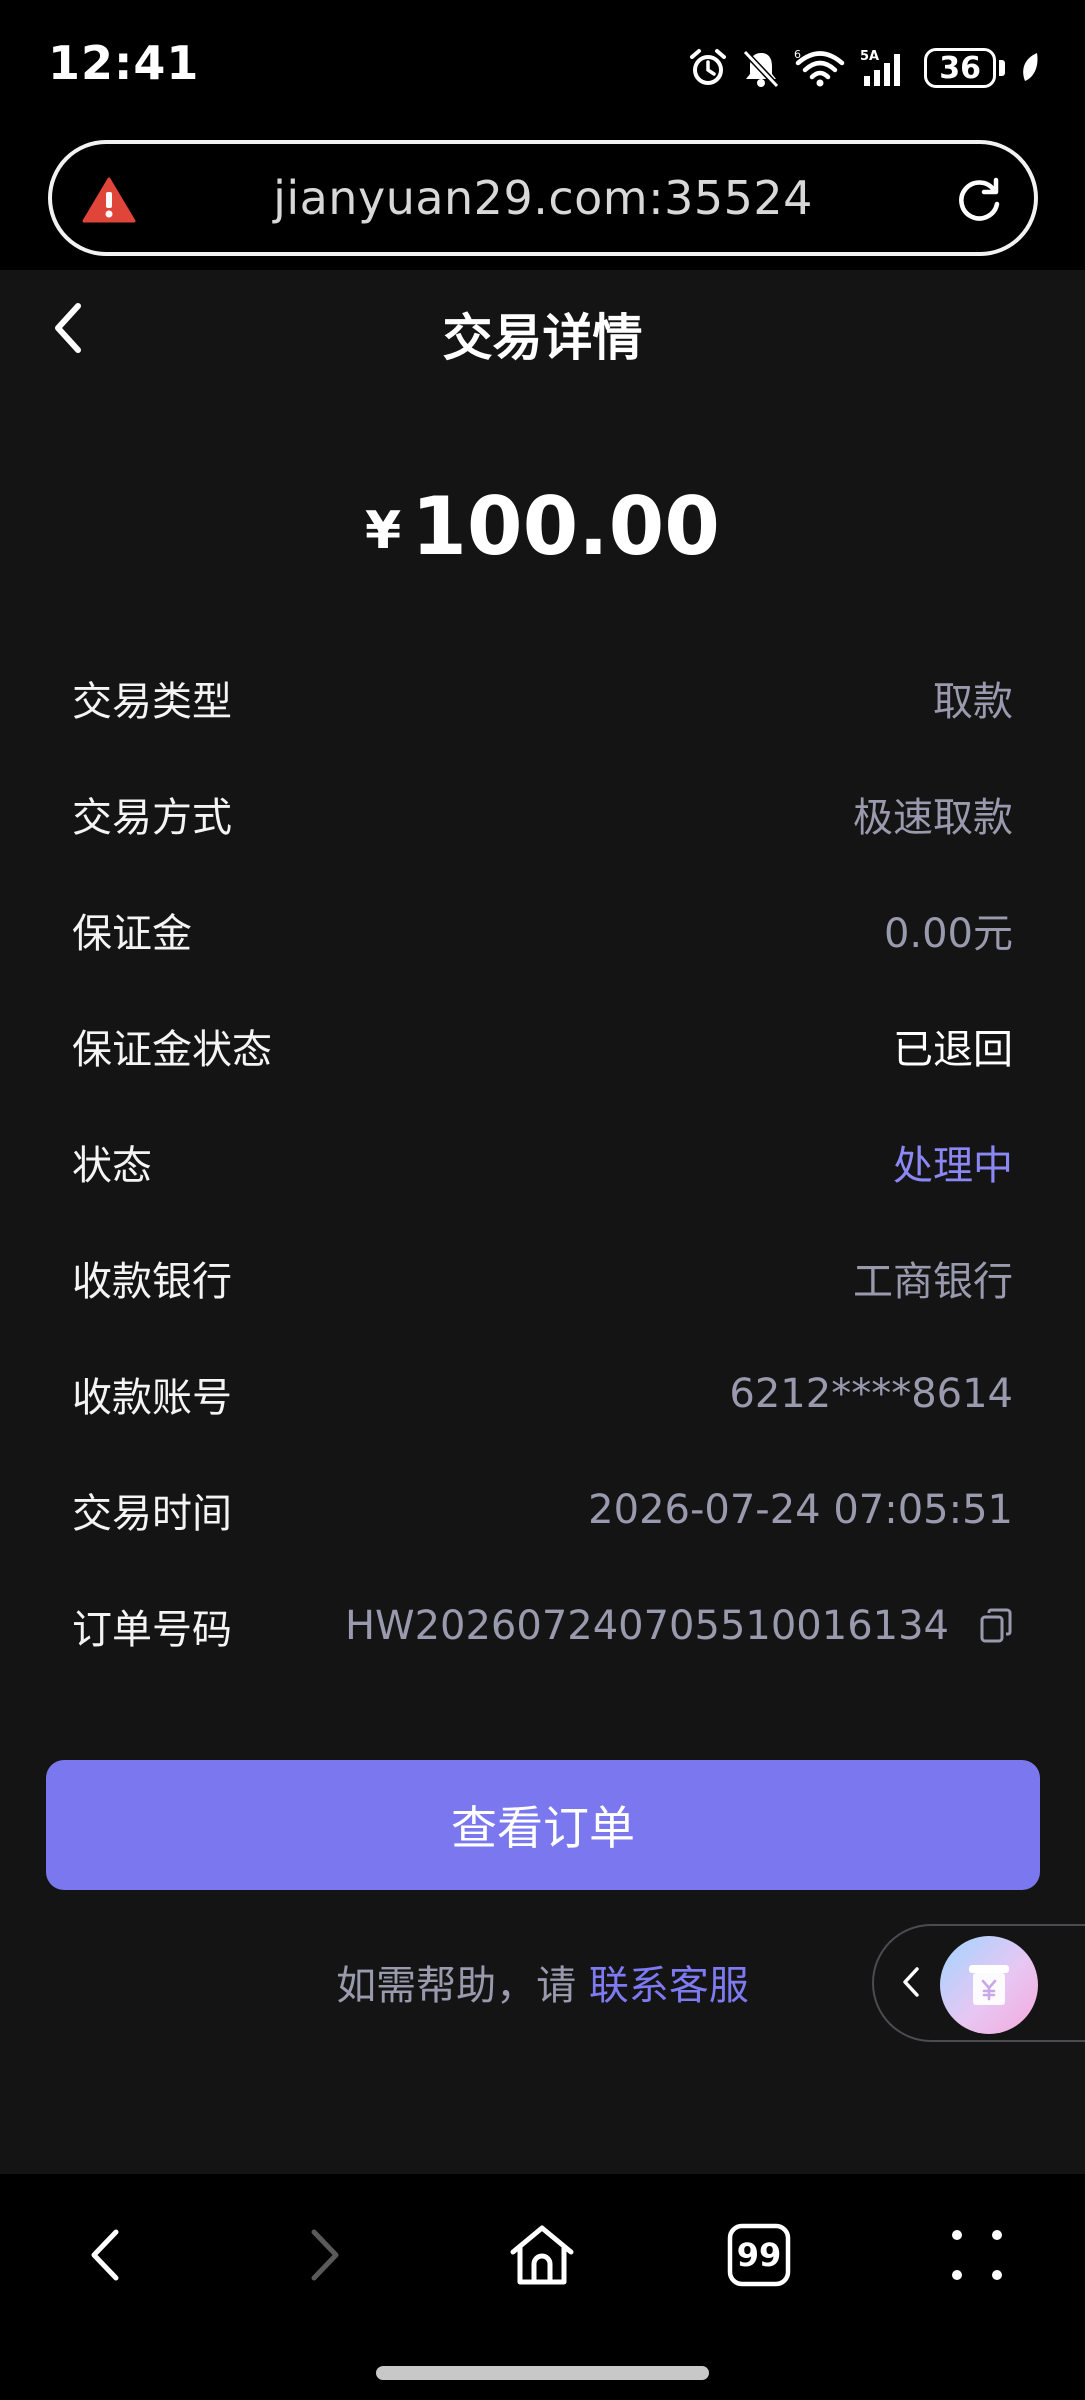  Describe the element at coordinates (646, 1626) in the screenshot. I see `order-number-text: HW202607240705510016134` at that location.